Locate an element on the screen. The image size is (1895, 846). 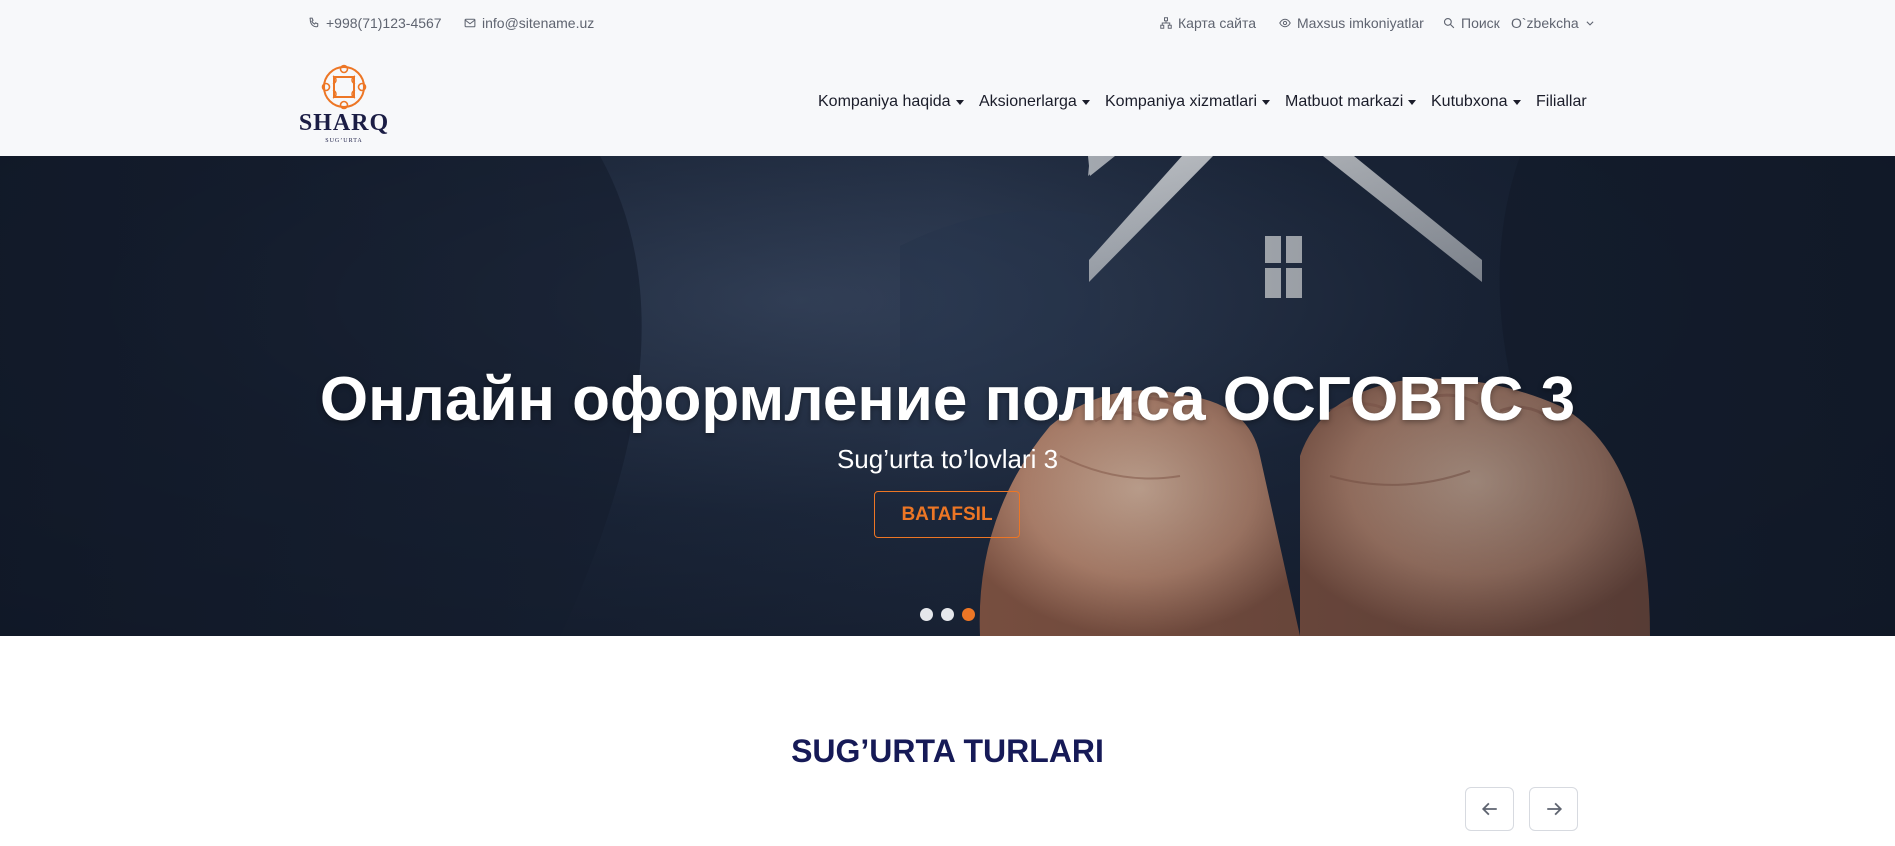
nav-item-aksionerlarga: Aksionerlarga is located at coordinates (1034, 102).